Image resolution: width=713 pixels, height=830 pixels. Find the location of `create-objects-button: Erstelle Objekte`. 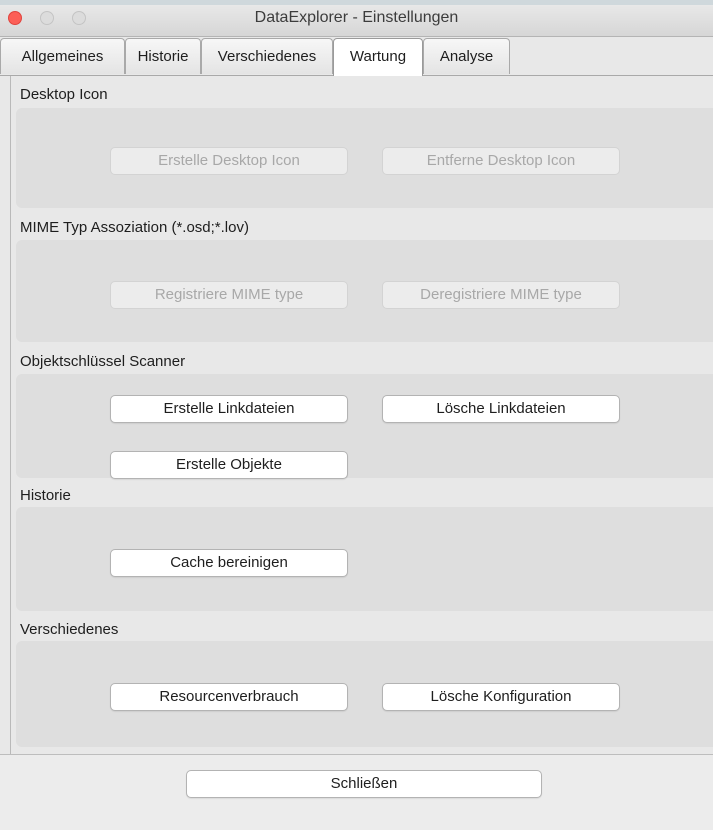

create-objects-button: Erstelle Objekte is located at coordinates (229, 465).